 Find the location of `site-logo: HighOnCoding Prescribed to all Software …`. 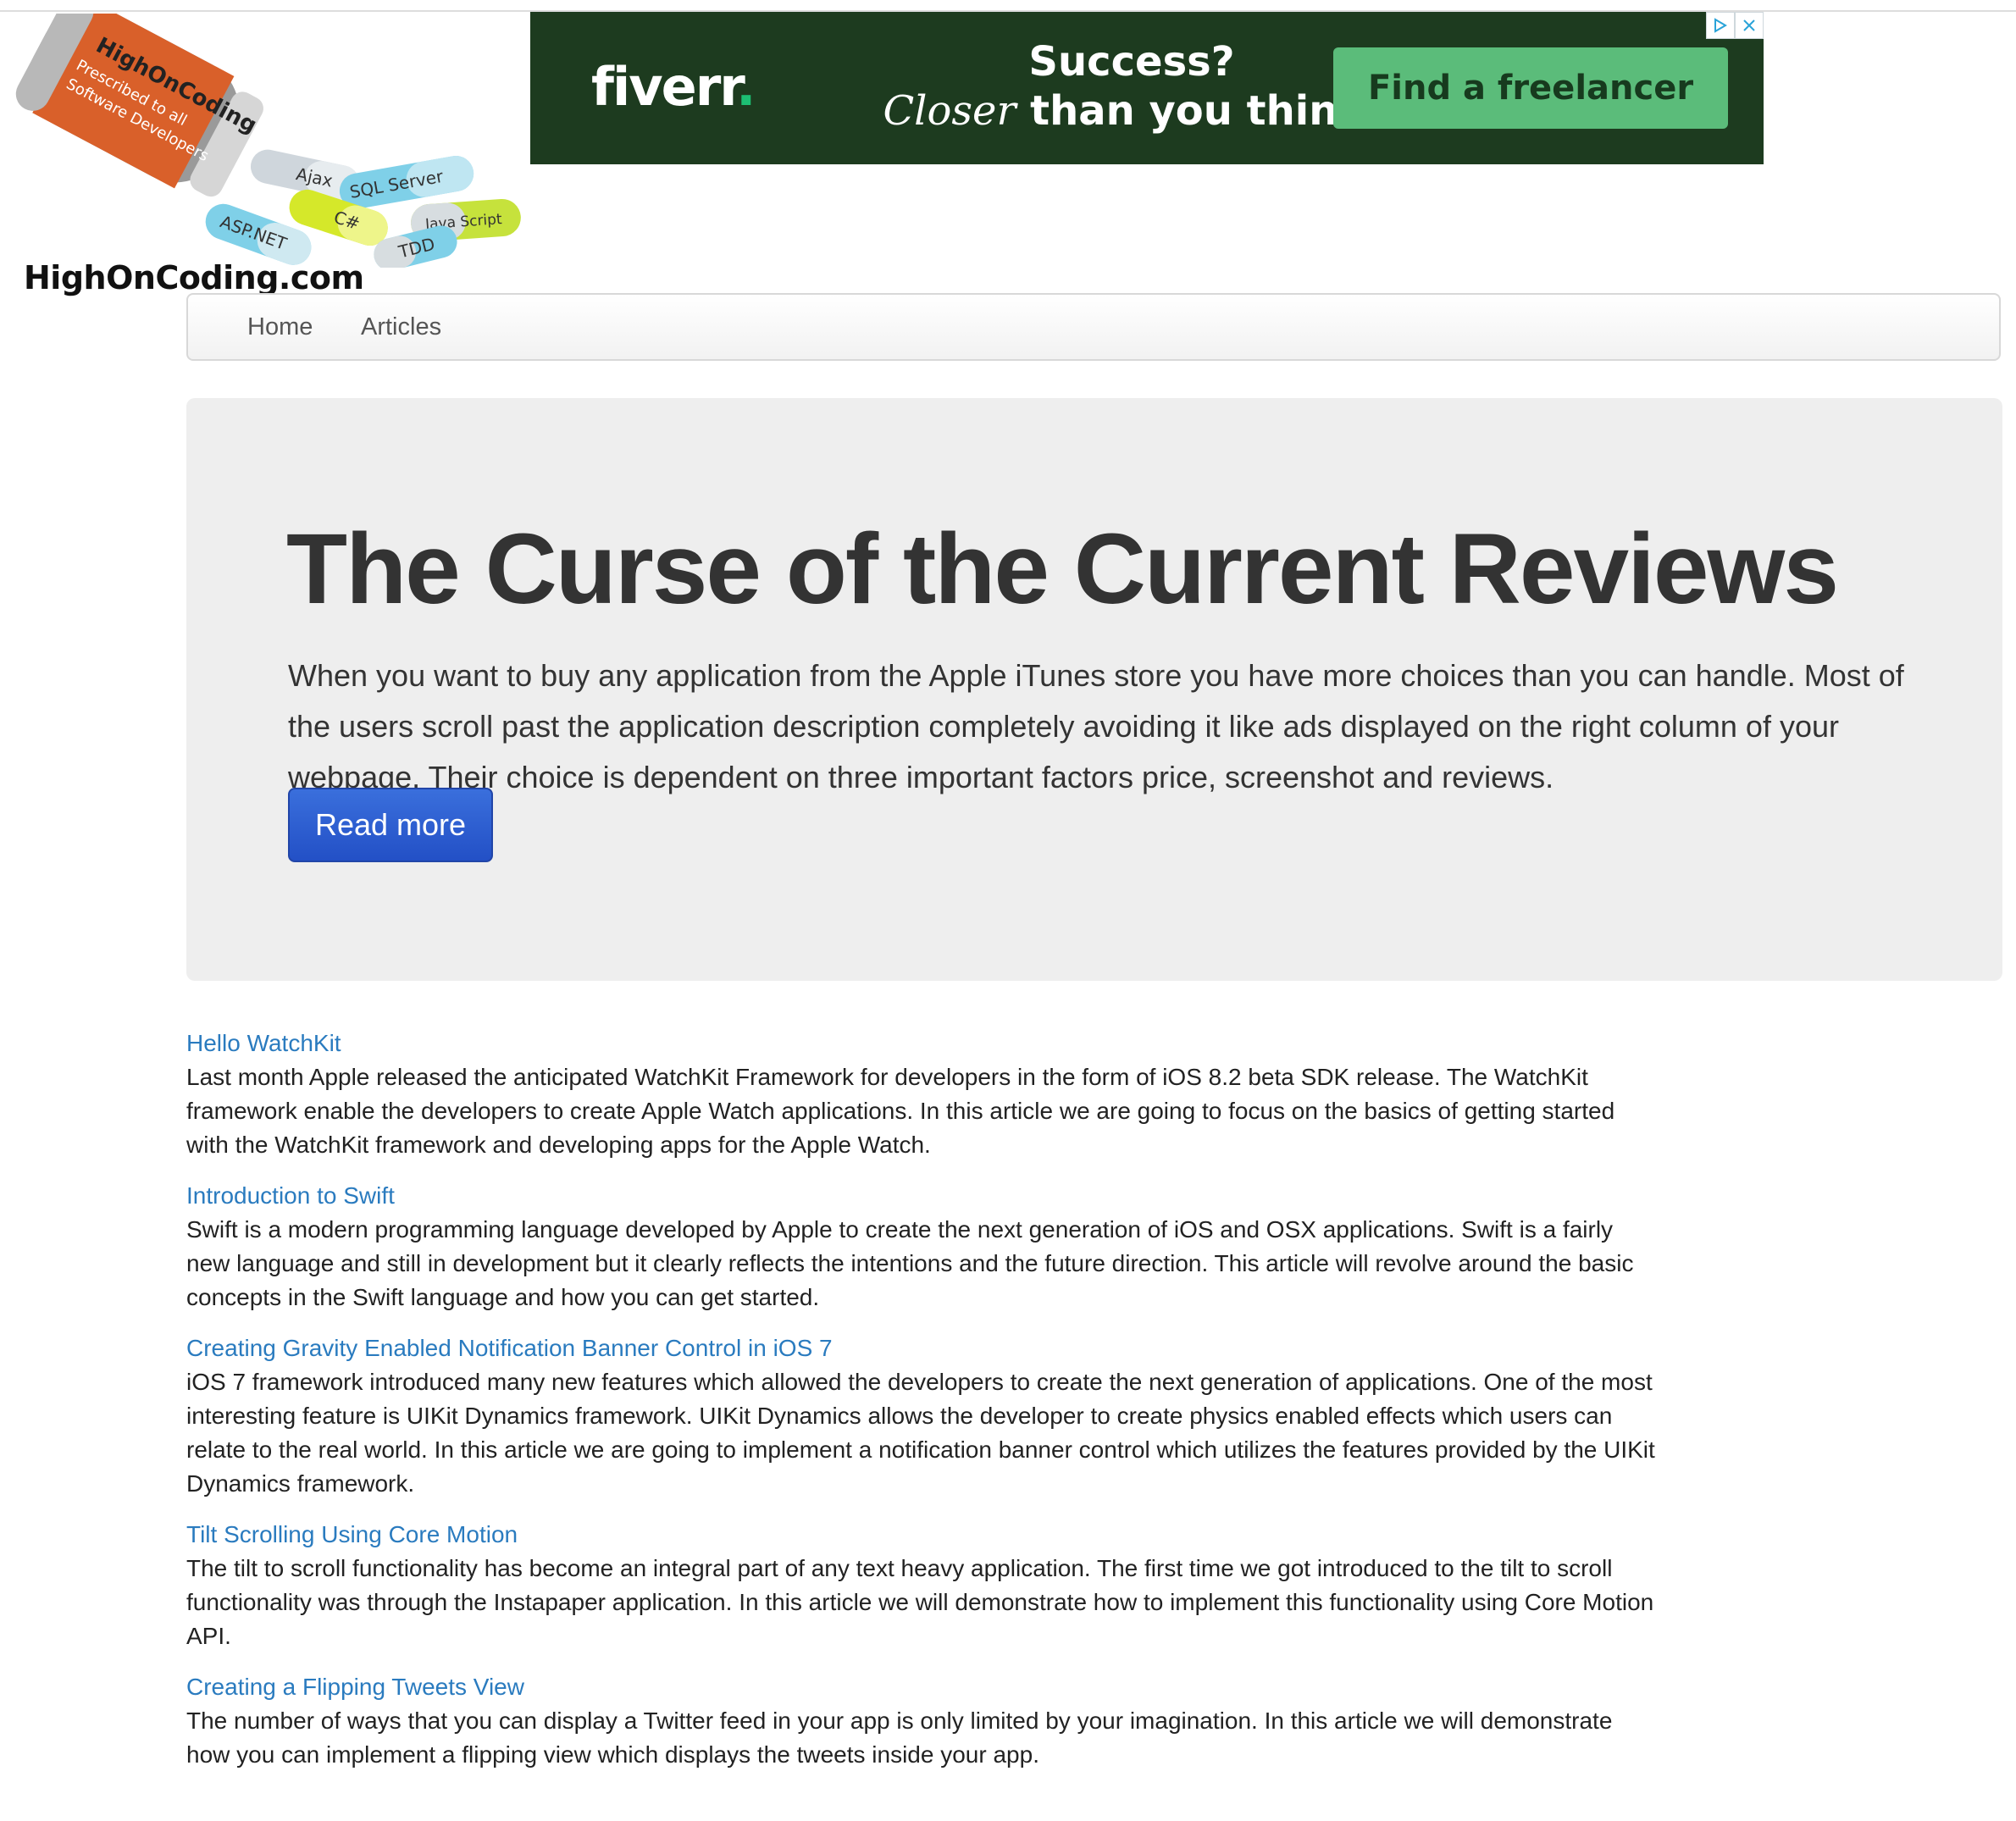

site-logo: HighOnCoding Prescribed to all Software … is located at coordinates (262, 148).